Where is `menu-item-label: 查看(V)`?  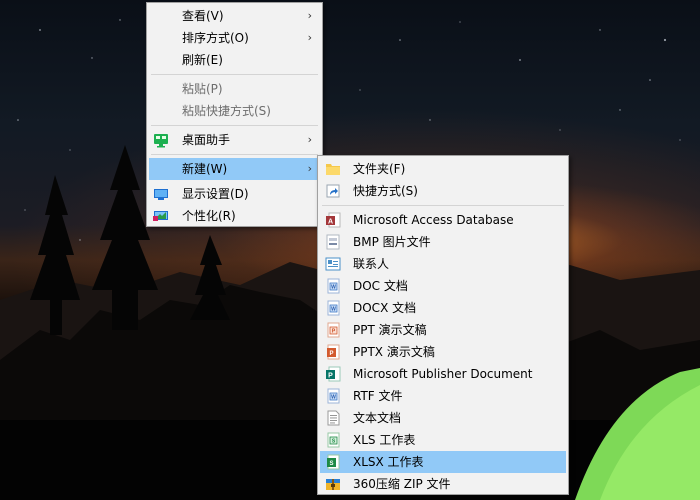
menu-item-label: 查看(V) is located at coordinates (203, 16).